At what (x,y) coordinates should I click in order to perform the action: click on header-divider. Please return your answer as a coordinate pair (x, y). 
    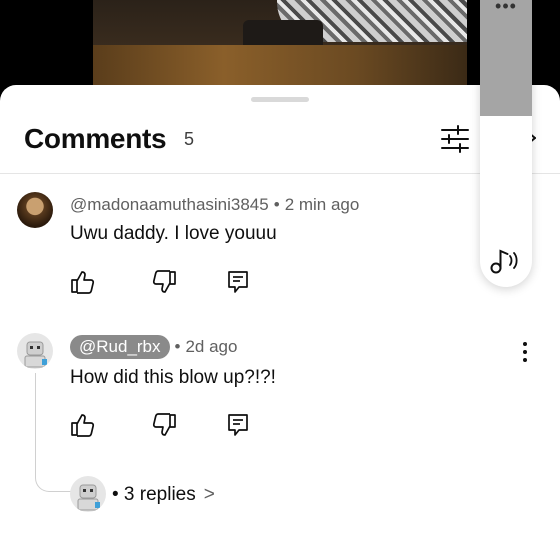
    Looking at the image, I should click on (280, 173).